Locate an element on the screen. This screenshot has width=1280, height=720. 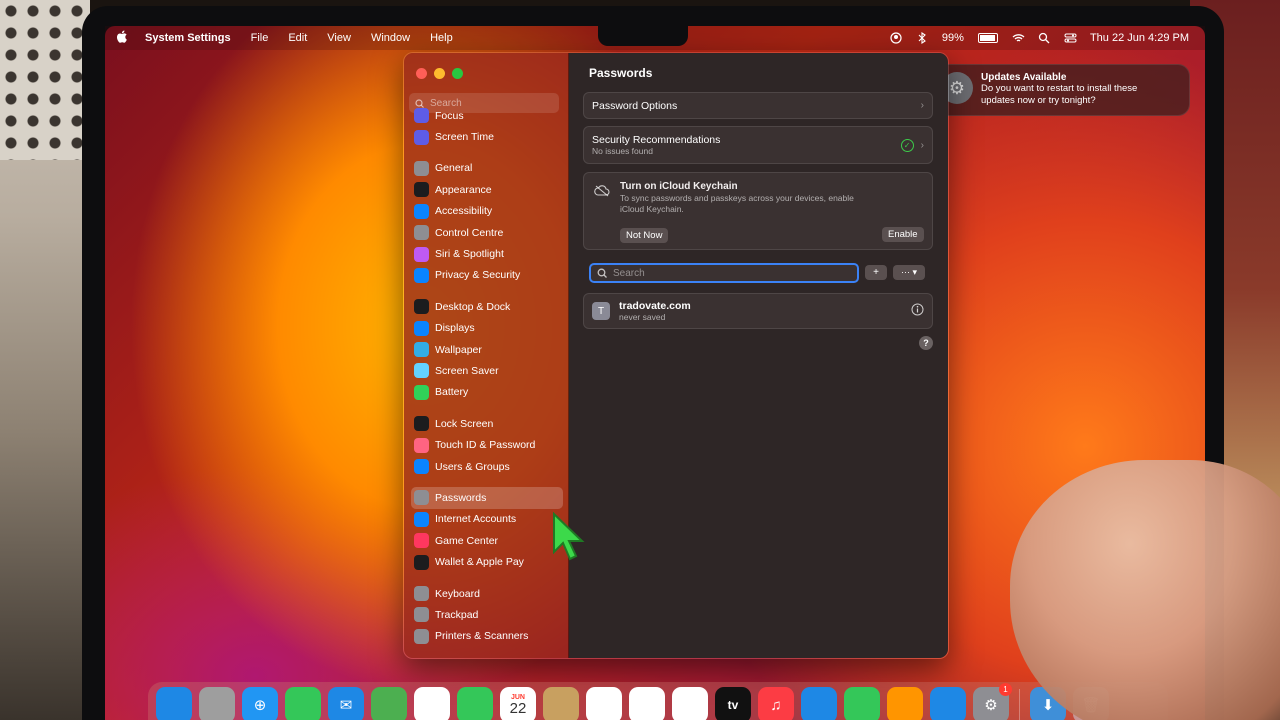
sidebar-item-printers-scanners: Printers & Scanners is located at coordinates (487, 636).